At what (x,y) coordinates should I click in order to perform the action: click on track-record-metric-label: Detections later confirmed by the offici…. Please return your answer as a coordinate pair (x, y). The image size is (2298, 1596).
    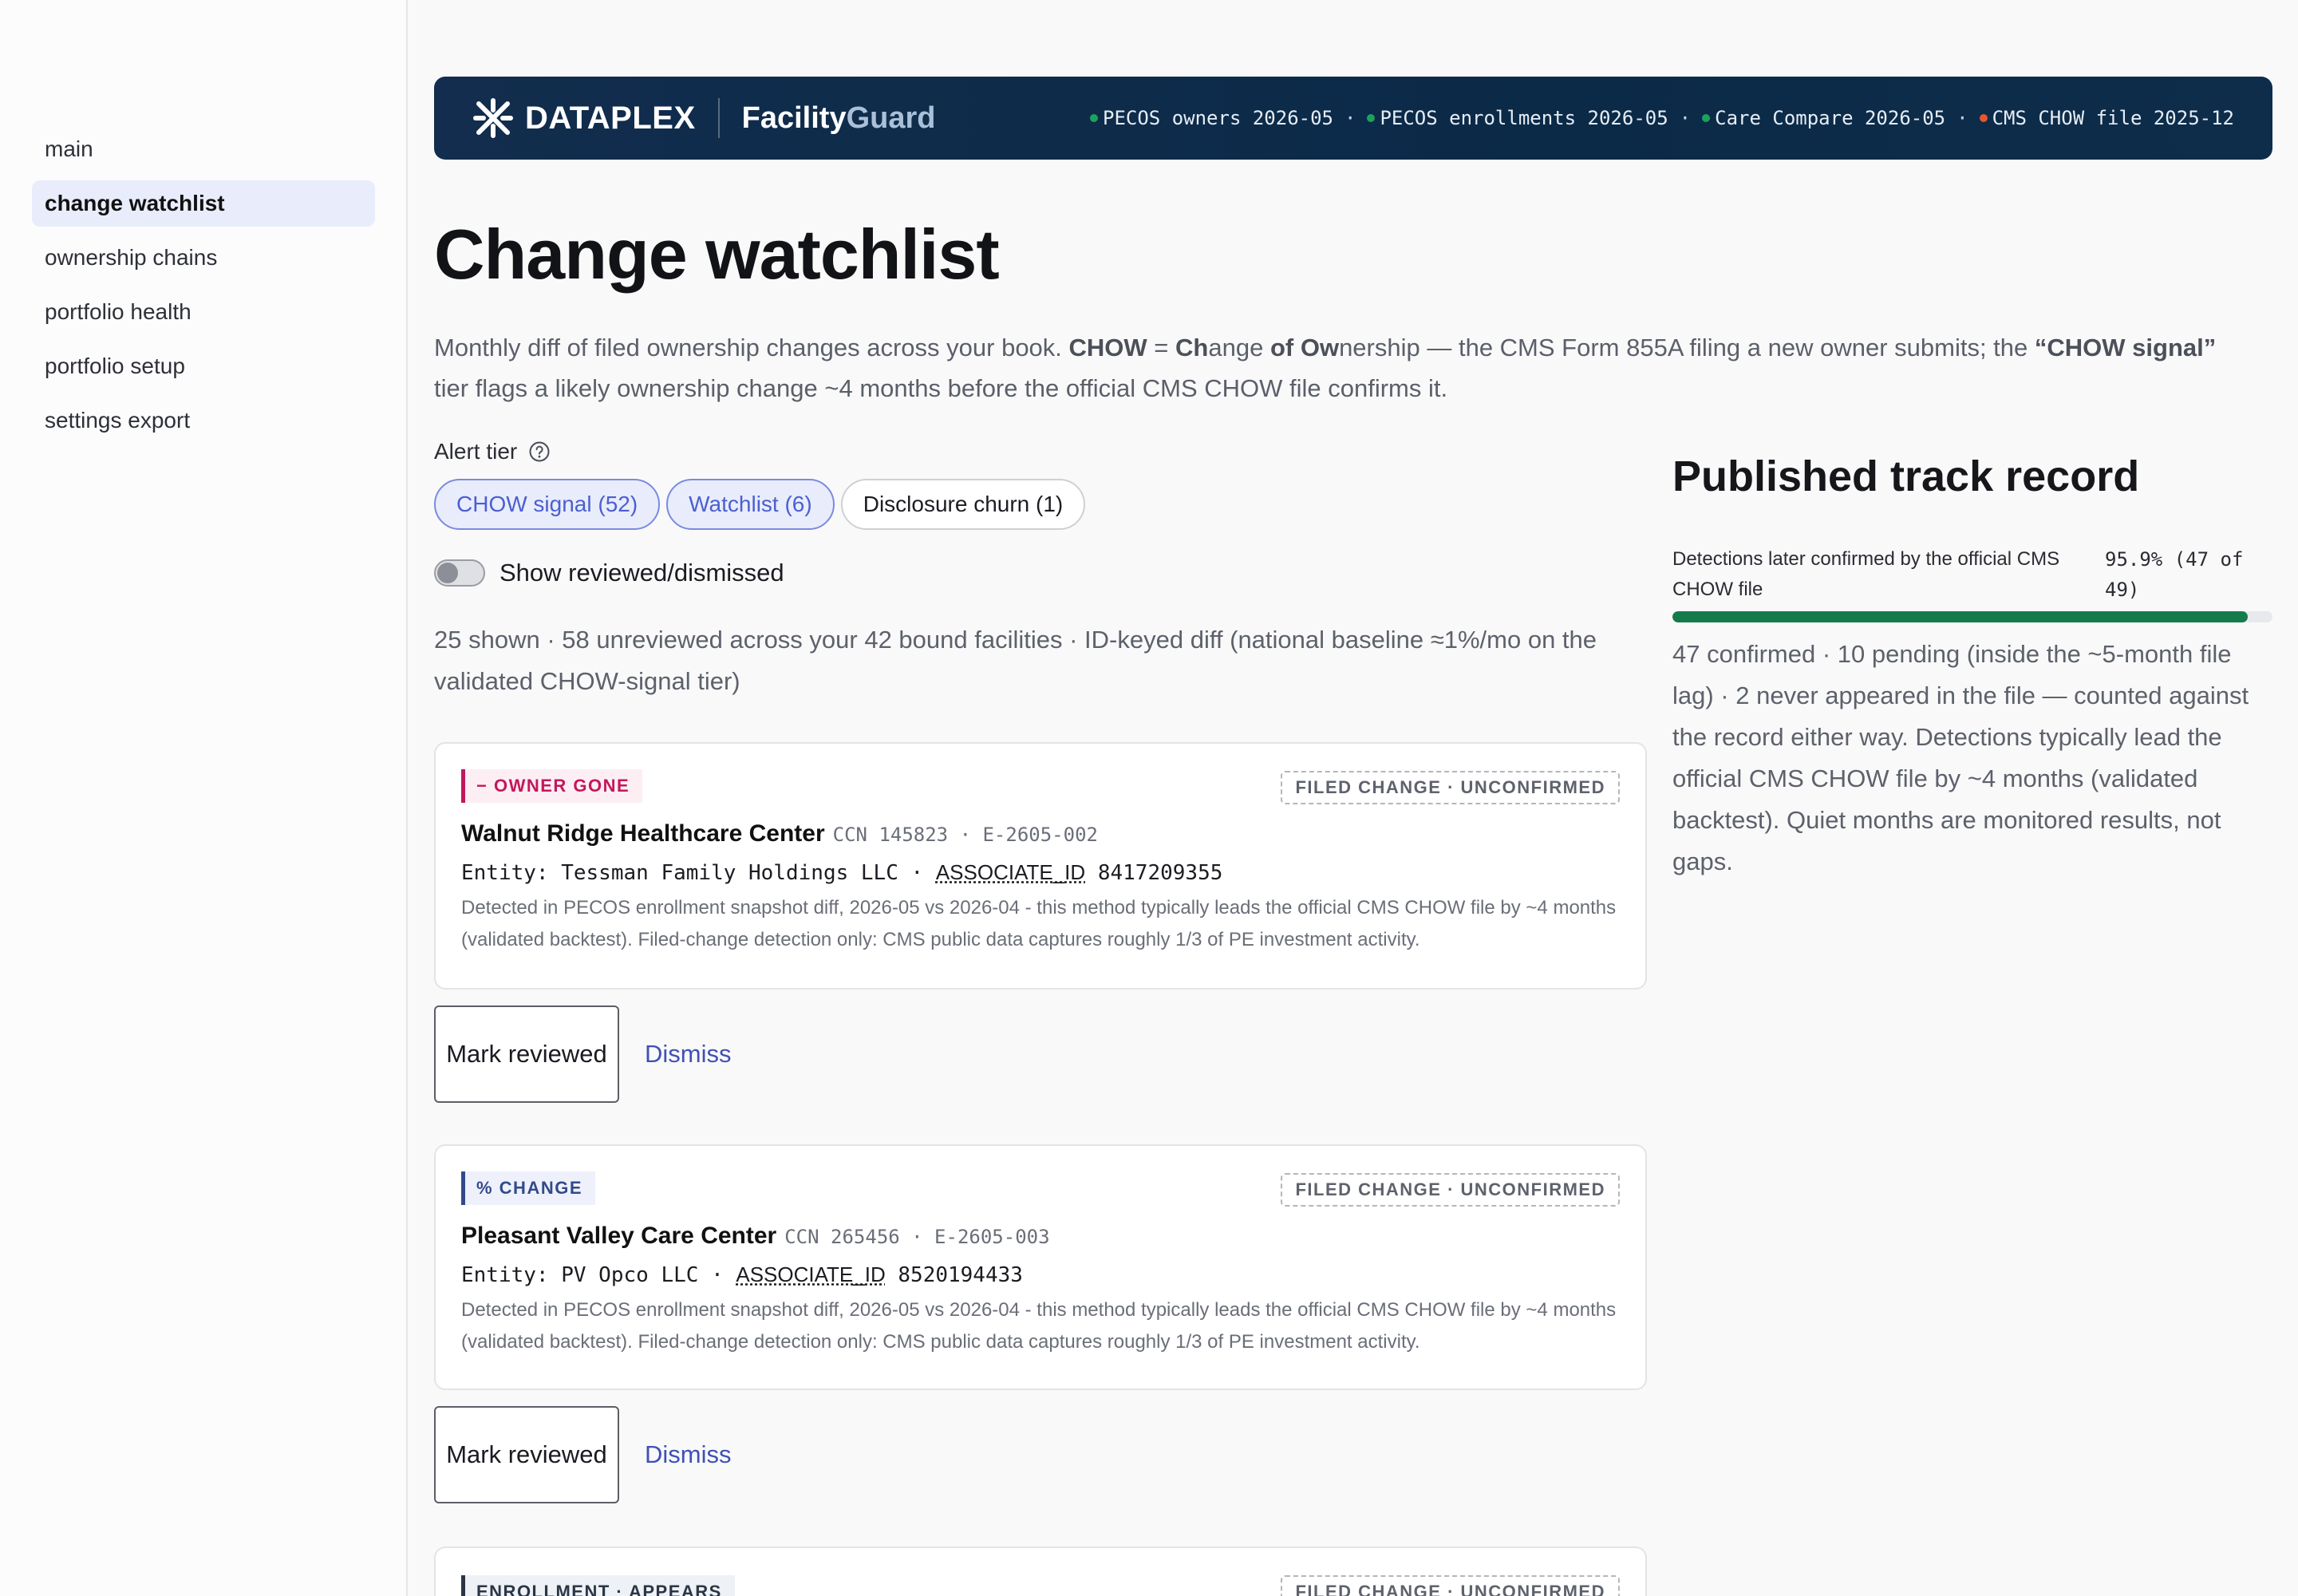
    Looking at the image, I should click on (1866, 574).